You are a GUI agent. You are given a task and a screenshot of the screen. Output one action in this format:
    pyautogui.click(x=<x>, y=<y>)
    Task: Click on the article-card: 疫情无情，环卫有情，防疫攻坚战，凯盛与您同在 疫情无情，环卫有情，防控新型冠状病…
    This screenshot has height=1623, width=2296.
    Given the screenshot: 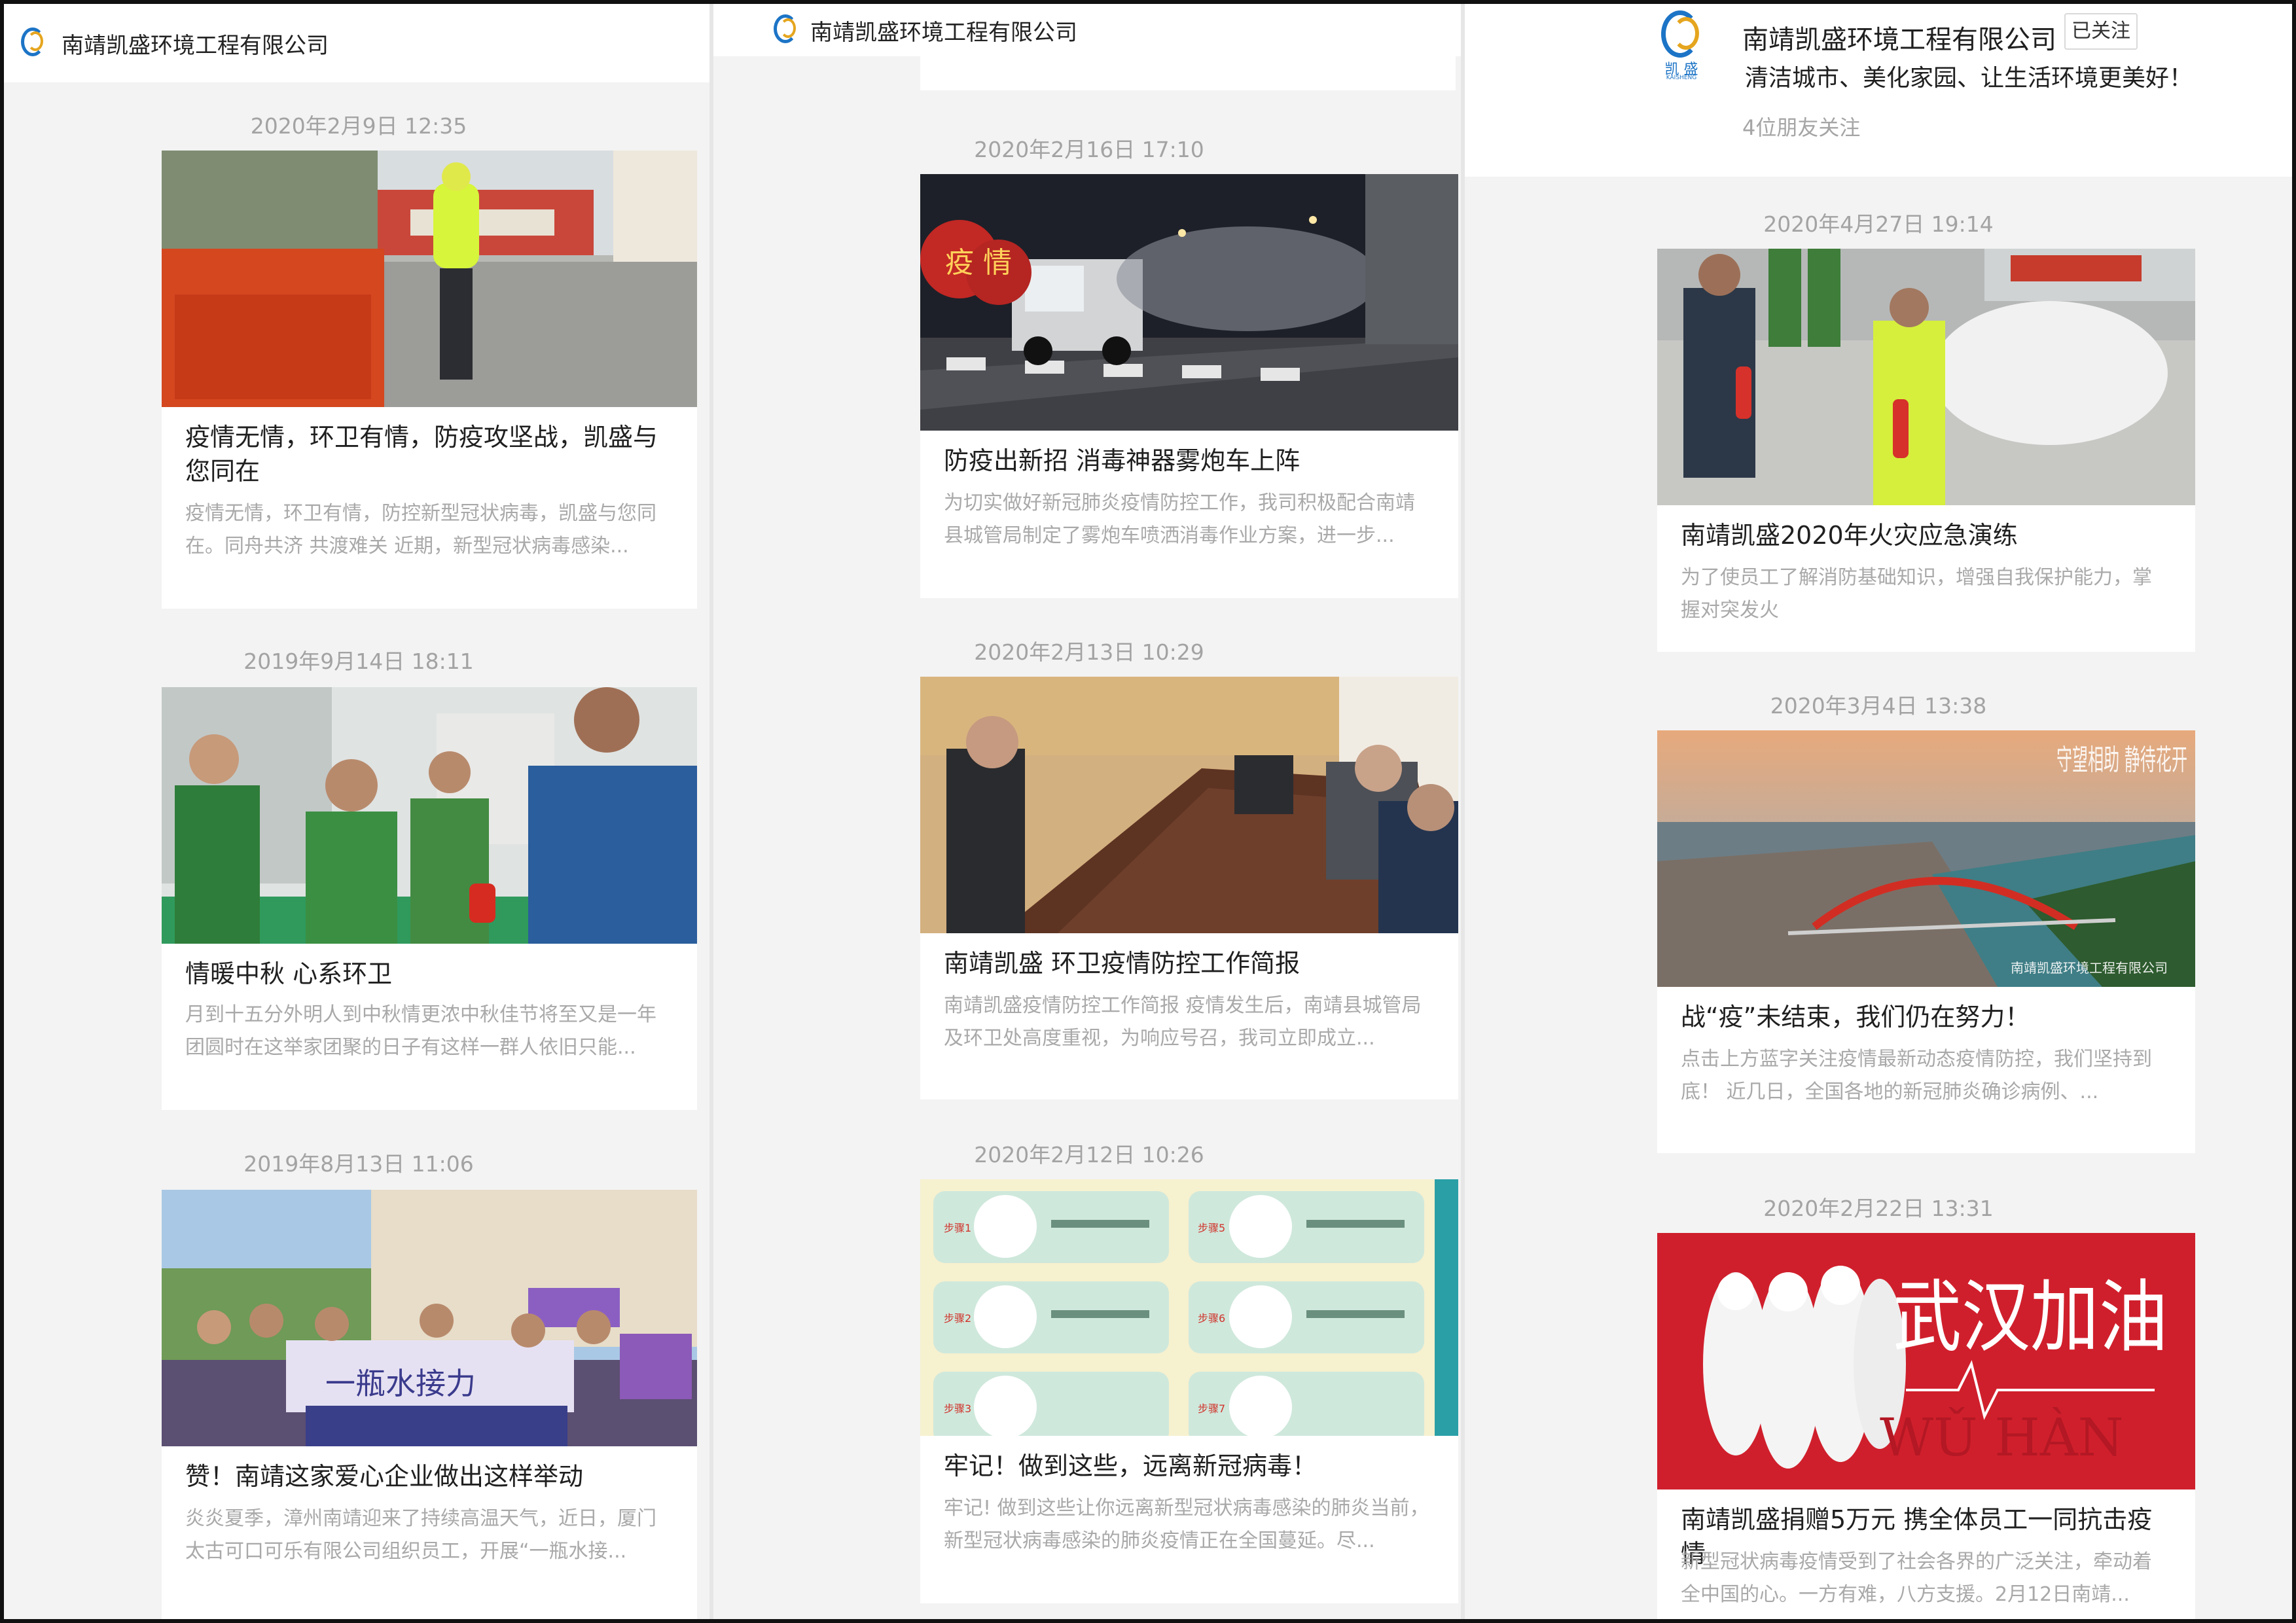 What is the action you would take?
    pyautogui.click(x=429, y=380)
    